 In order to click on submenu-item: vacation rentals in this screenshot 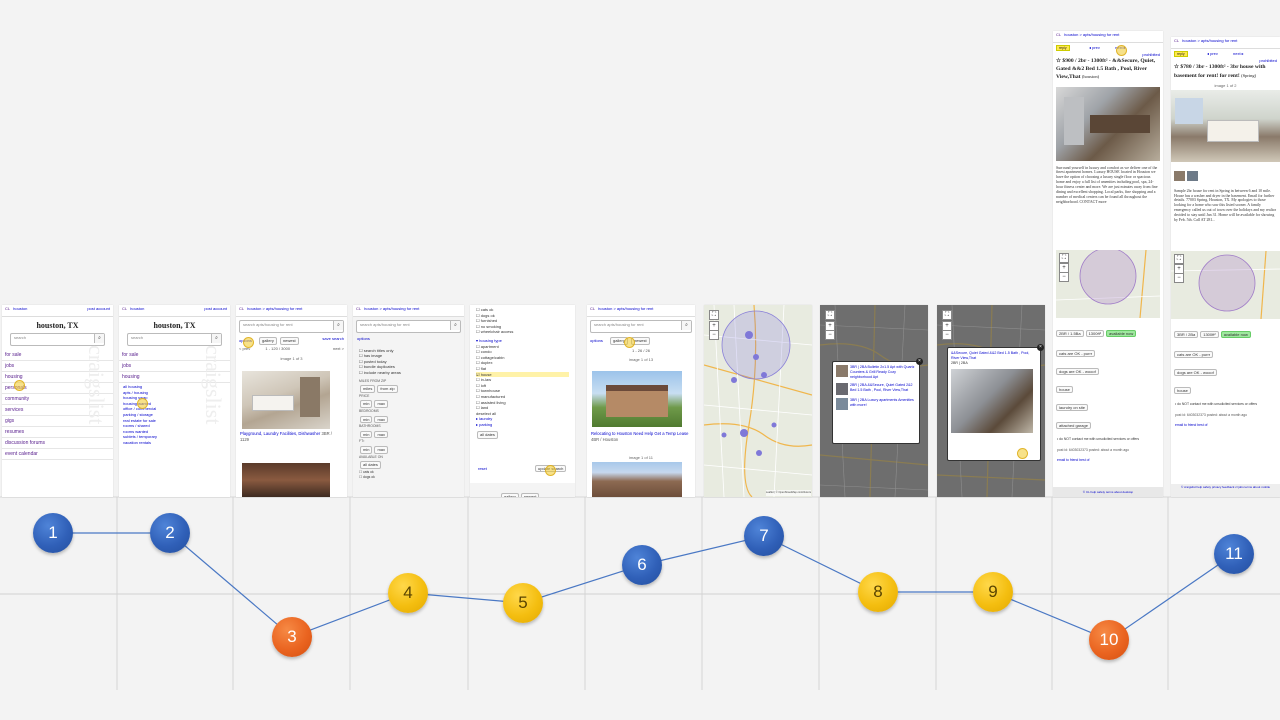, I will do `click(174, 443)`.